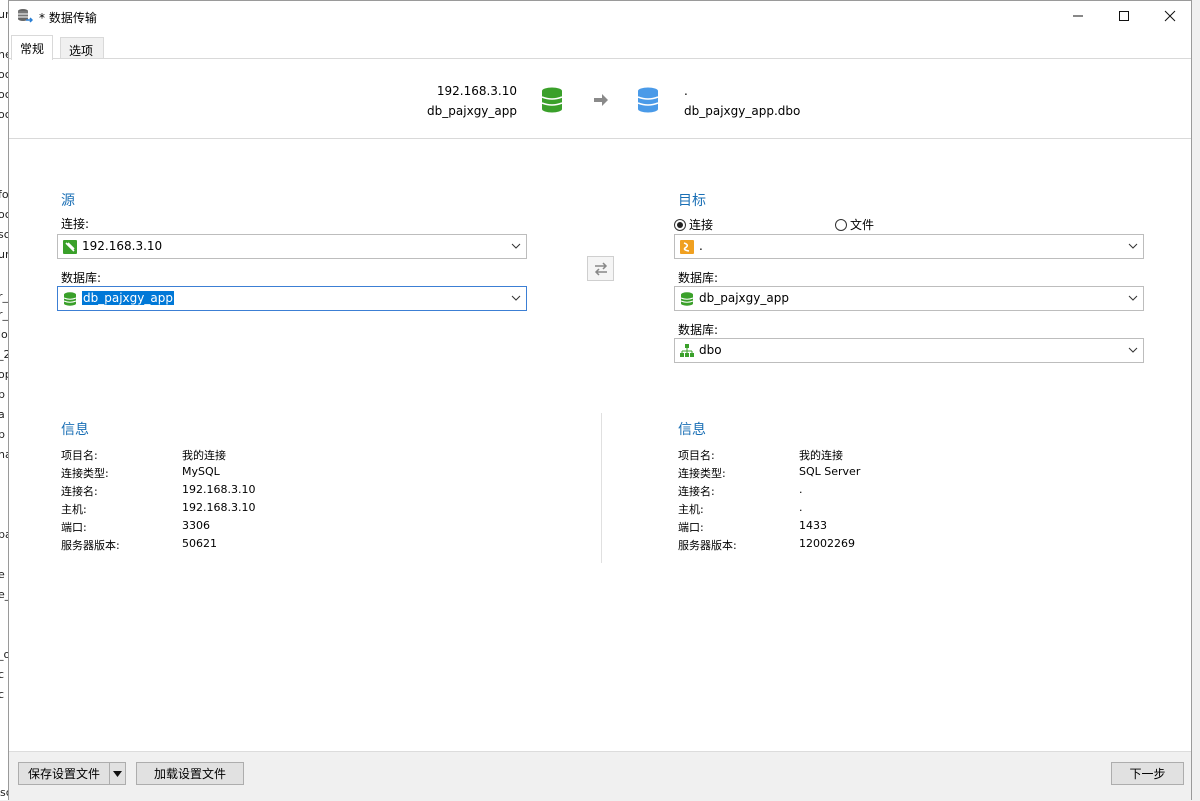 The height and width of the screenshot is (801, 1200). What do you see at coordinates (4, 334) in the screenshot?
I see `bg-text: lo` at bounding box center [4, 334].